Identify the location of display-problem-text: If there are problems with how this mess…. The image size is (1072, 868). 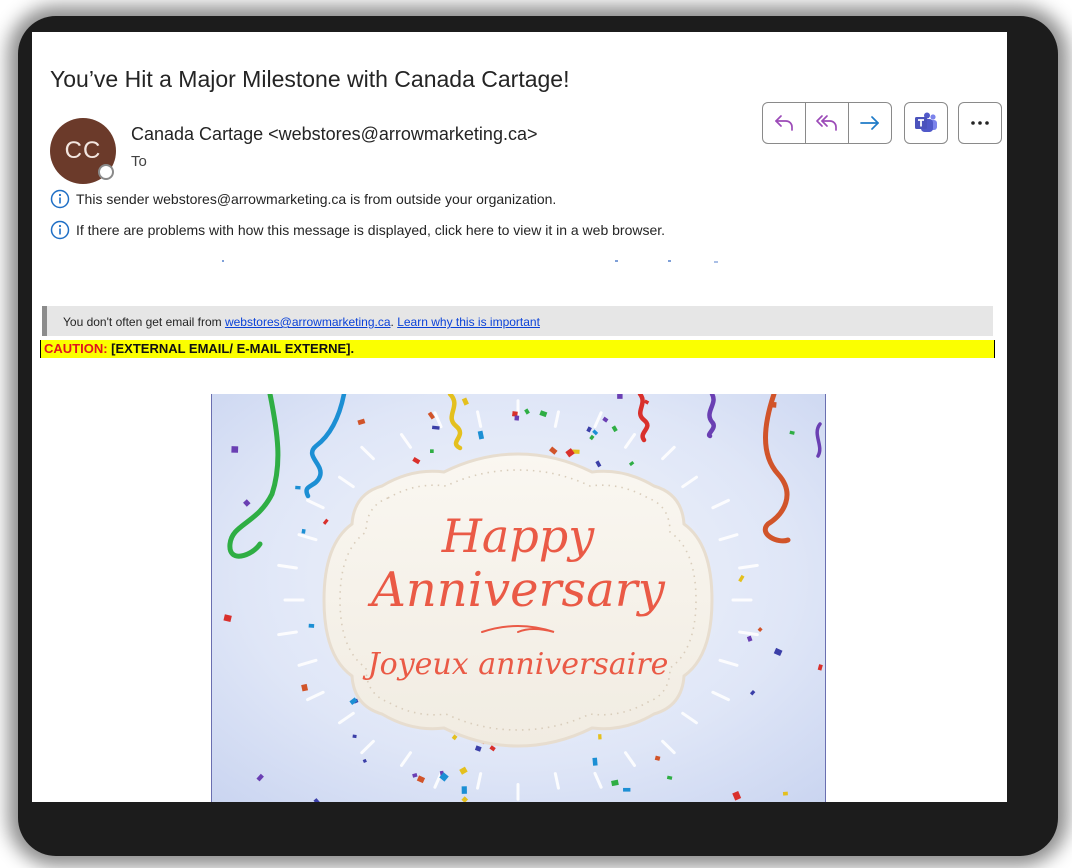
(370, 230).